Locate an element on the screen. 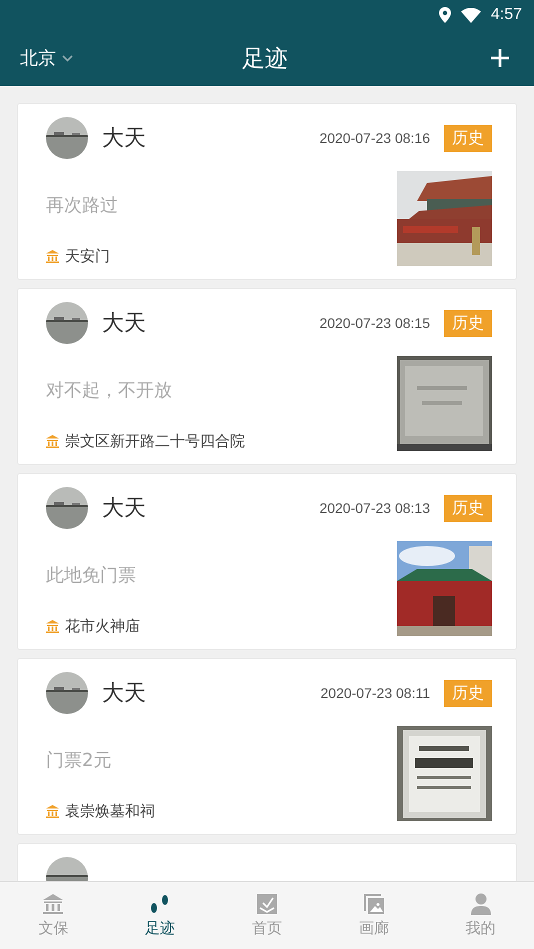 Image resolution: width=534 pixels, height=949 pixels. nav-tab: 足迹 is located at coordinates (160, 915).